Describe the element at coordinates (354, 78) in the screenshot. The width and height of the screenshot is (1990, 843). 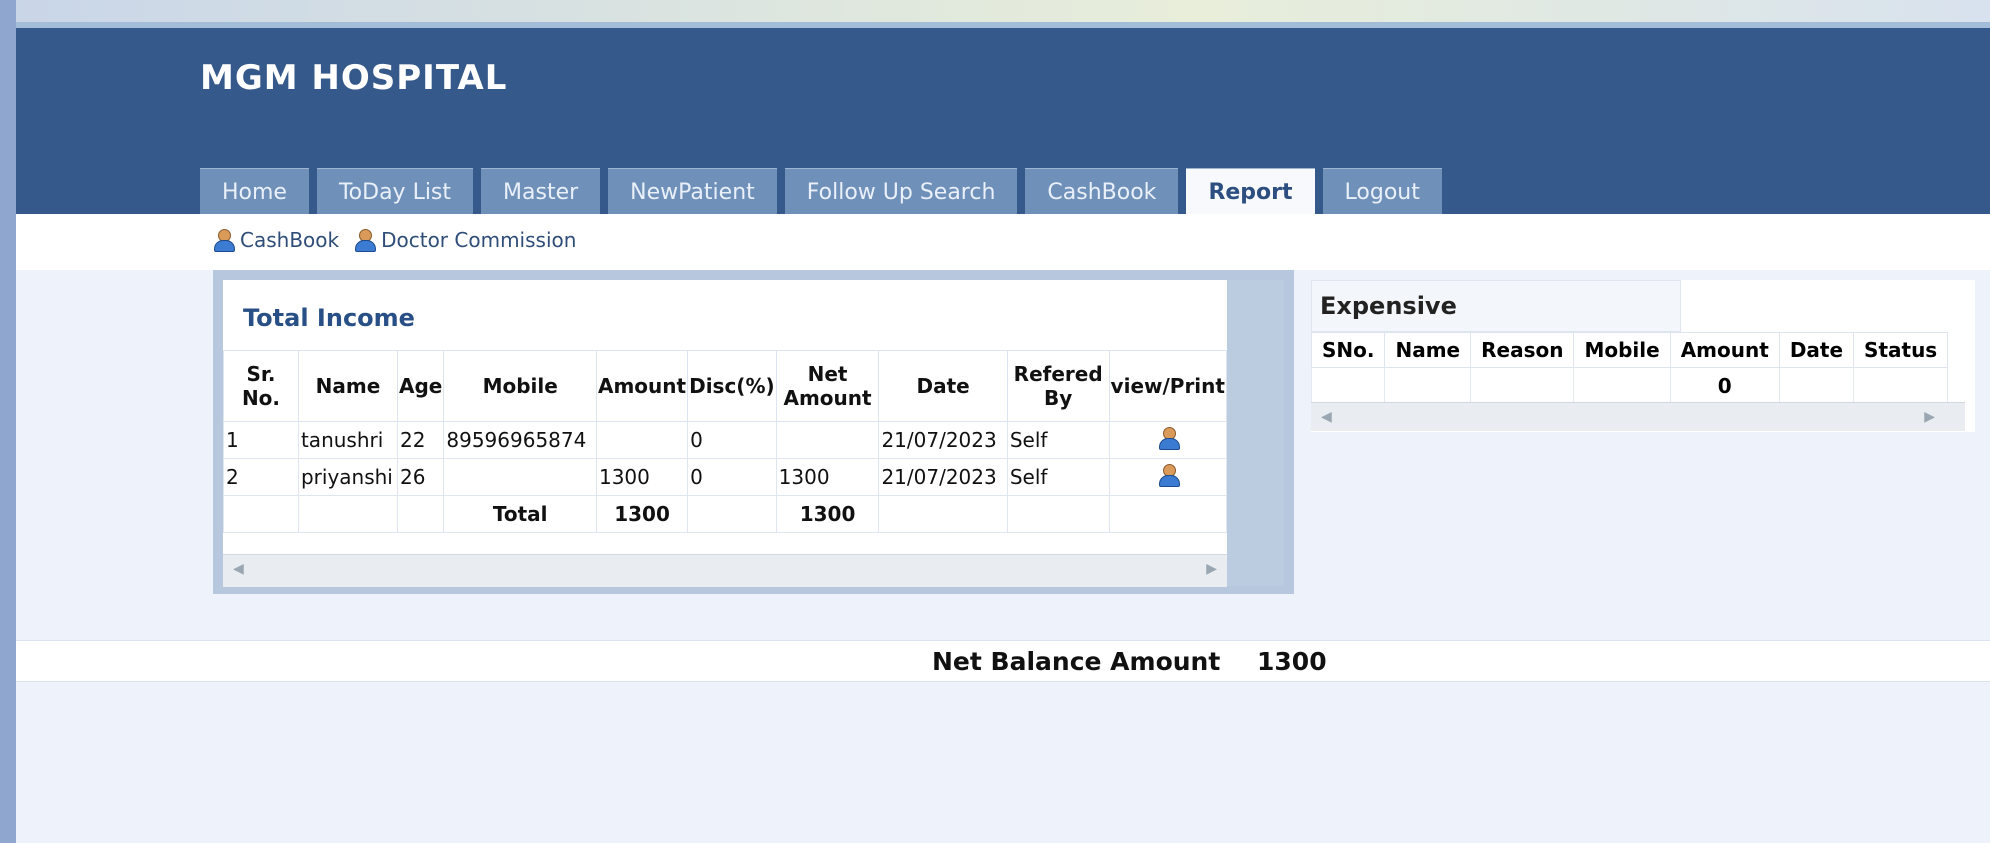
I see `brand-title: MGM HOSPITAL` at that location.